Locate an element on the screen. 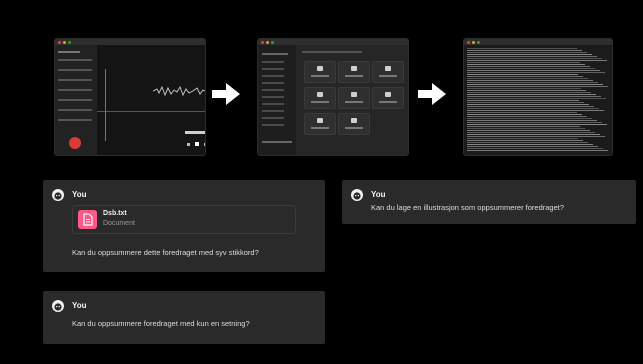  waveform-panel is located at coordinates (151, 100).